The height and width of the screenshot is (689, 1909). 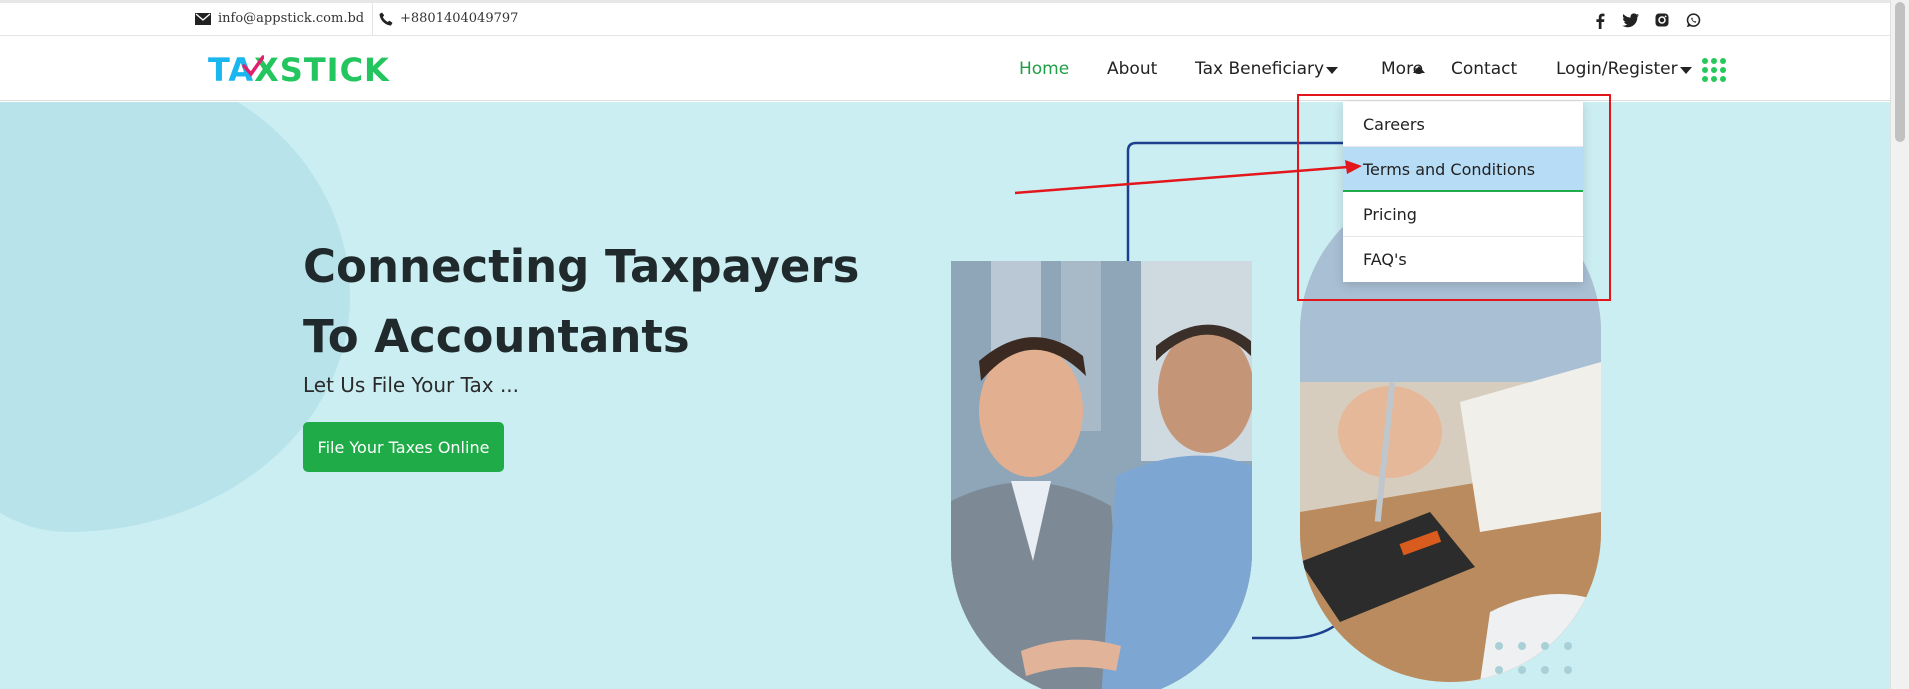 What do you see at coordinates (1899, 344) in the screenshot?
I see `page-scrollbar` at bounding box center [1899, 344].